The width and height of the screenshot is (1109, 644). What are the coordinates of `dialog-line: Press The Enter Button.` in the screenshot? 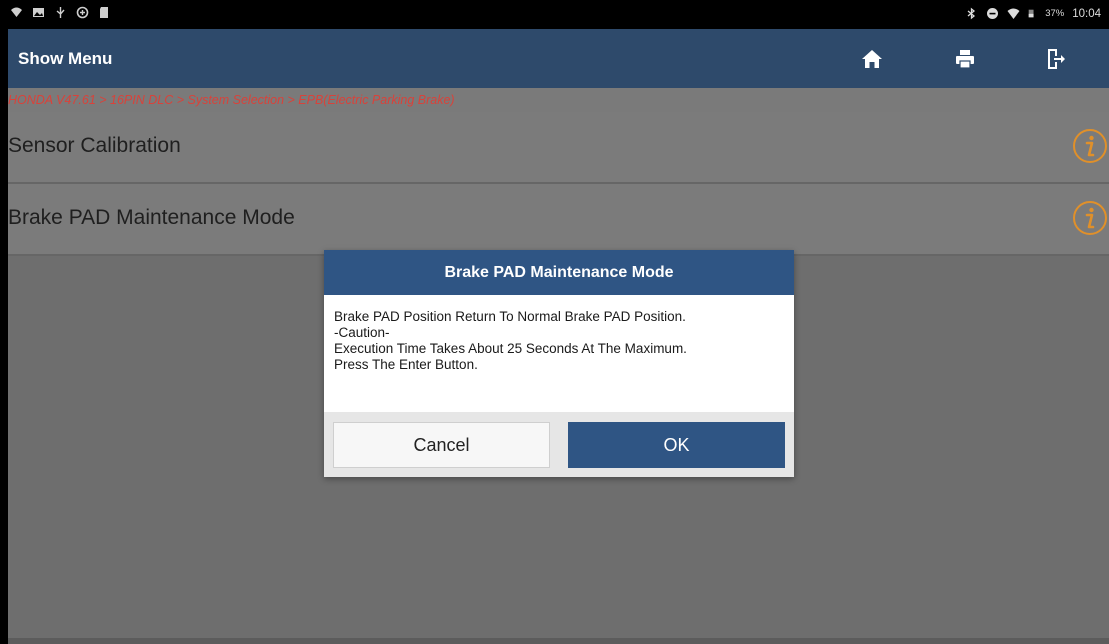 It's located at (406, 364).